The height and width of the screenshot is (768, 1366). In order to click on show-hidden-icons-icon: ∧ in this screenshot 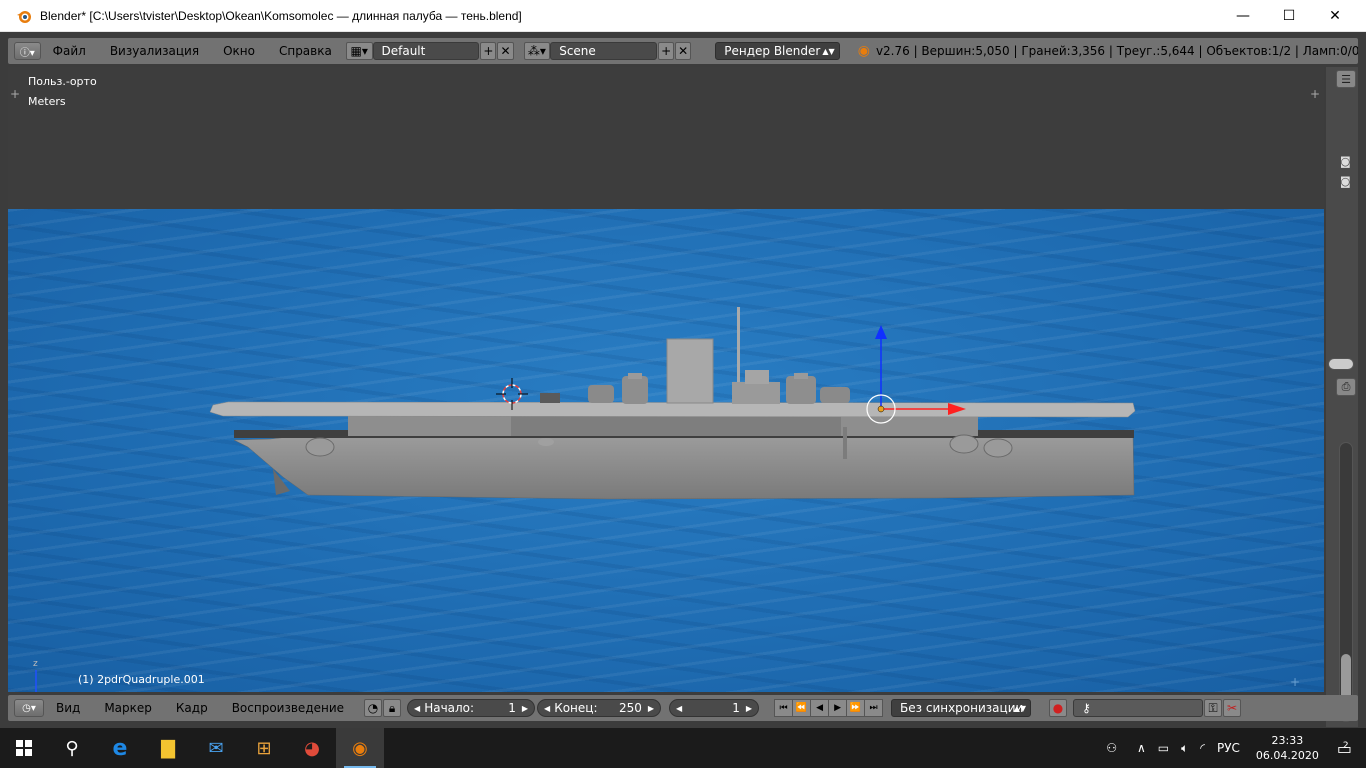, I will do `click(1137, 748)`.